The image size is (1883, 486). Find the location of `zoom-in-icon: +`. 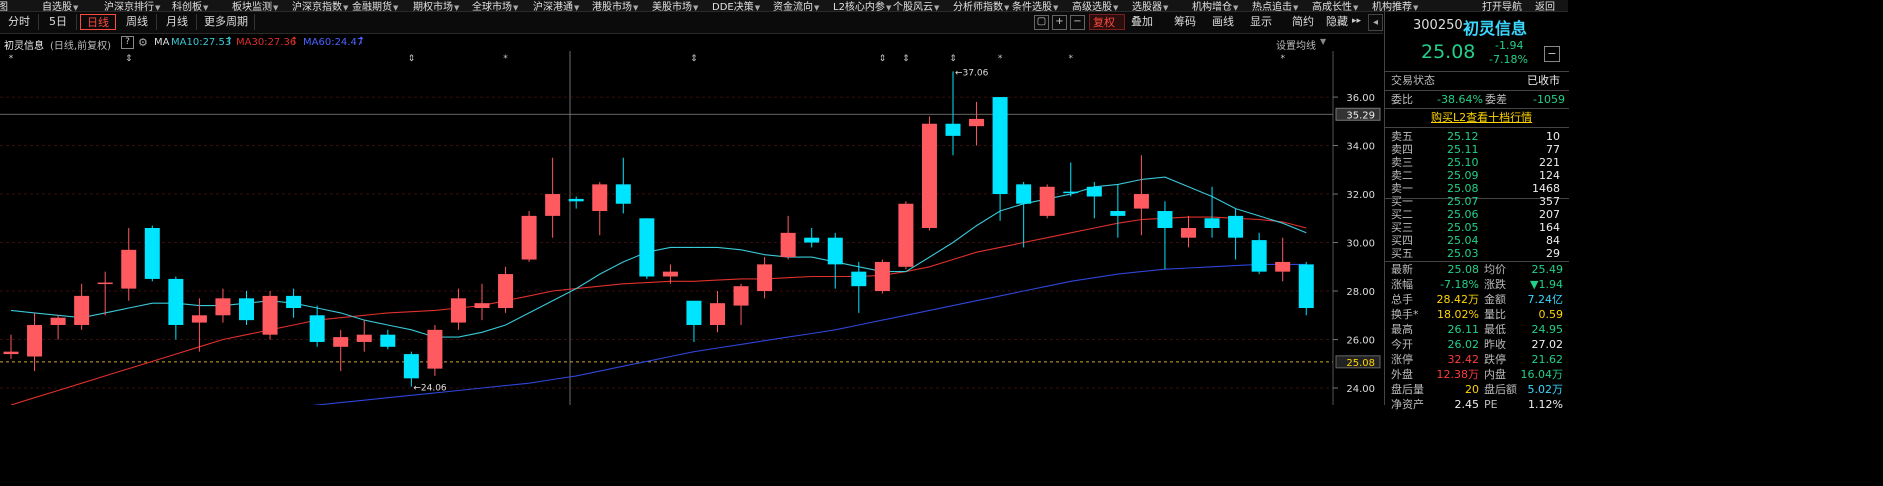

zoom-in-icon: + is located at coordinates (1059, 22).